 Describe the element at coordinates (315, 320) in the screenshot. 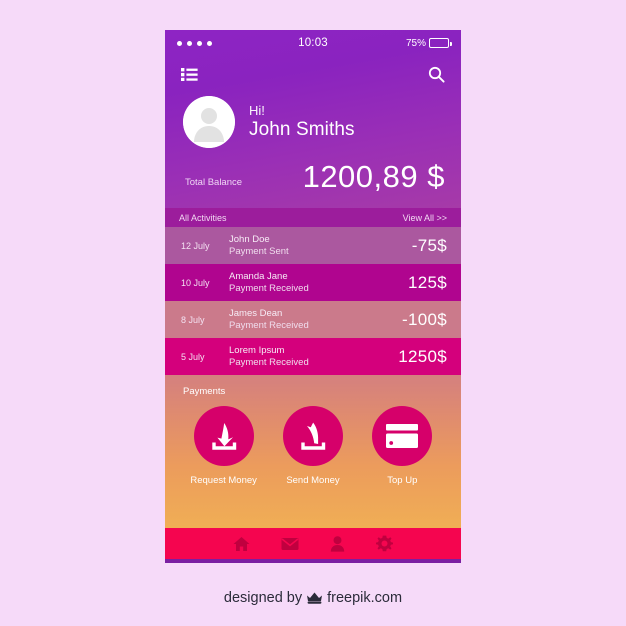

I see `activity-details: James Dean Payment Received` at that location.